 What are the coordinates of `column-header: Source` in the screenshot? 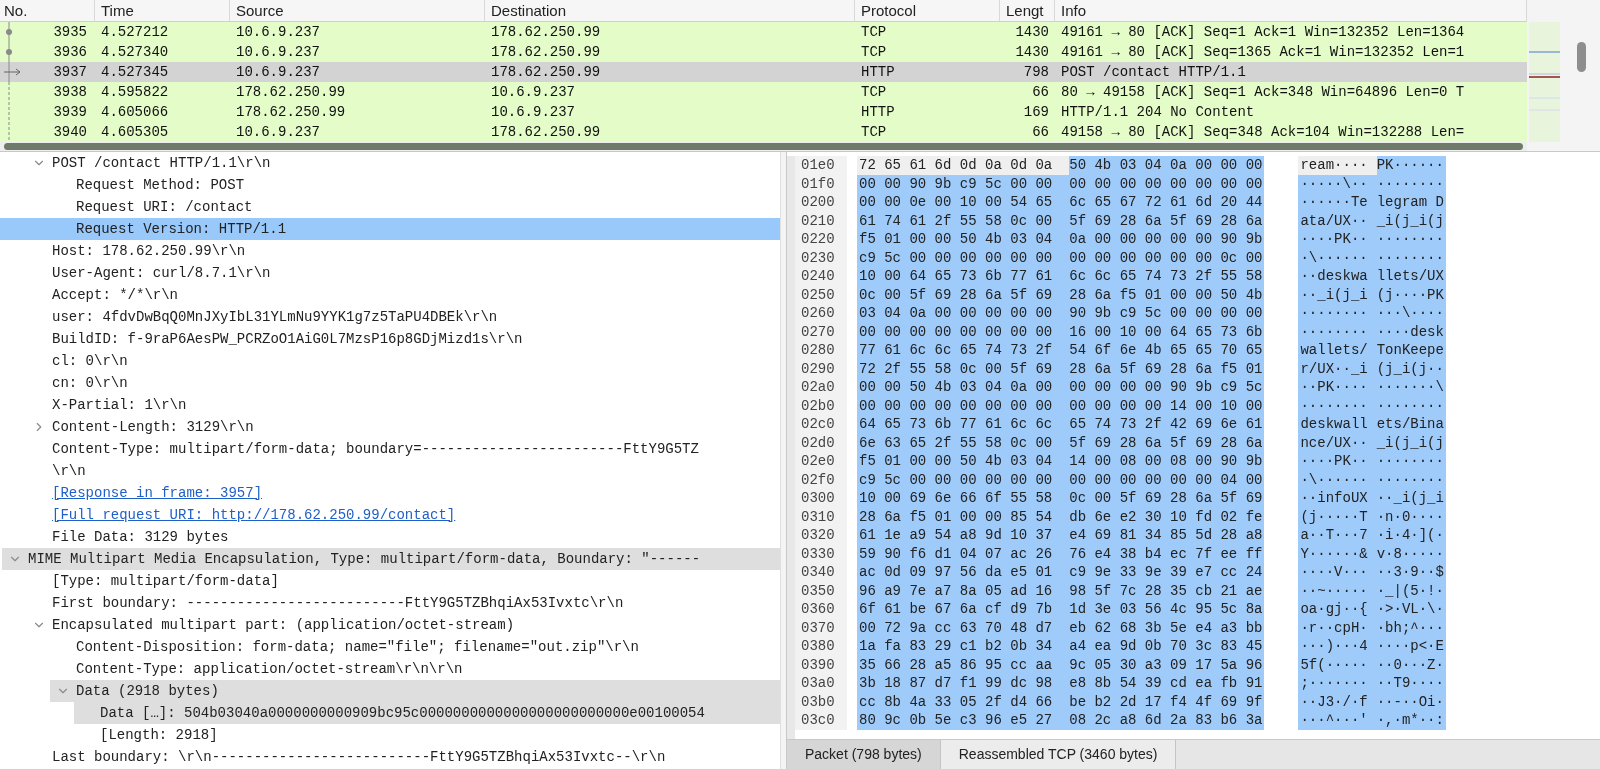 It's located at (357, 10).